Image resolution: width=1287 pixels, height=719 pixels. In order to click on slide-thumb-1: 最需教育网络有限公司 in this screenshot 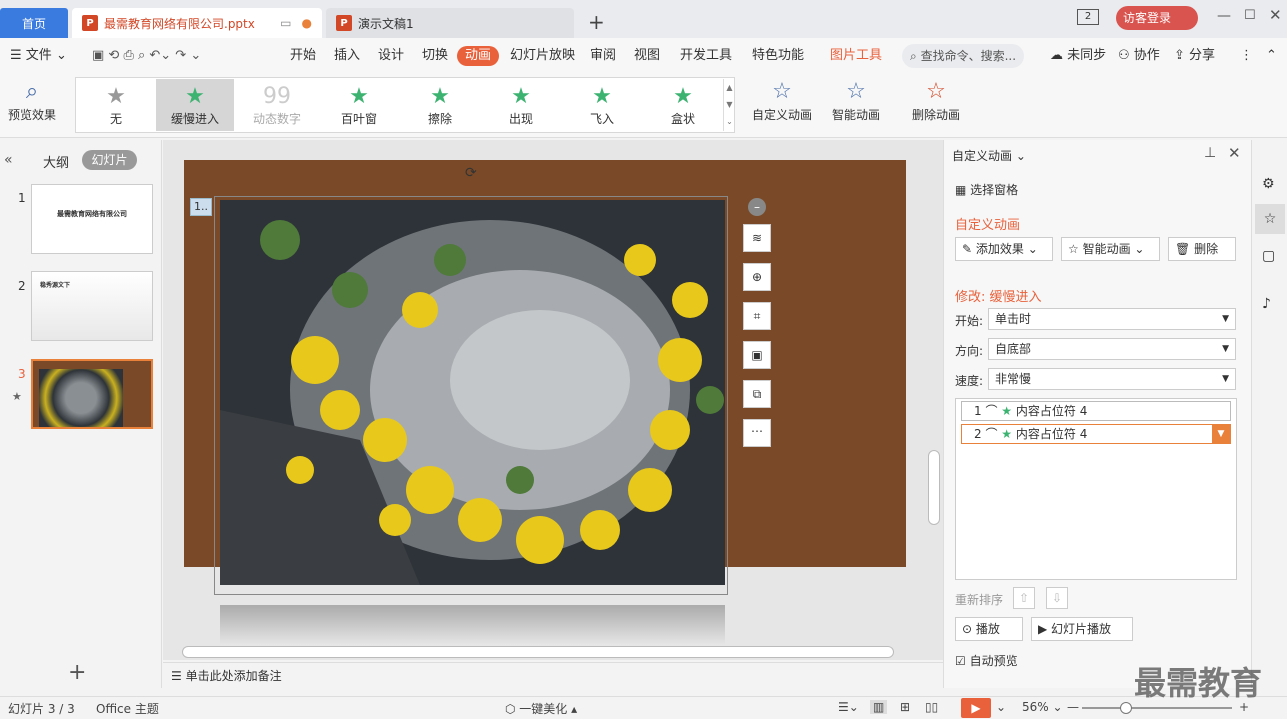, I will do `click(92, 219)`.